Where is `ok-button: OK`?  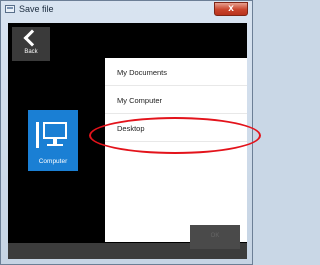
ok-button: OK is located at coordinates (215, 237).